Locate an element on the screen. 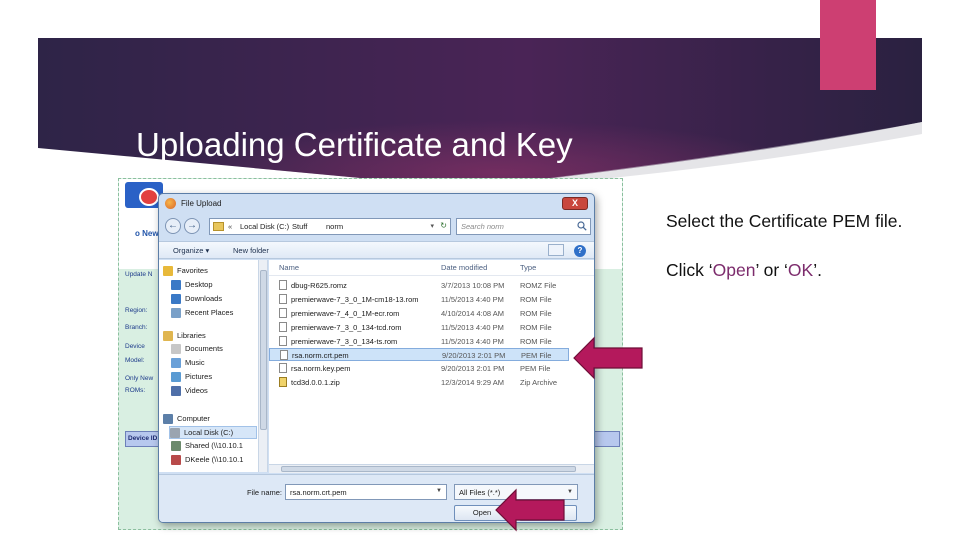  music-icon is located at coordinates (176, 363).